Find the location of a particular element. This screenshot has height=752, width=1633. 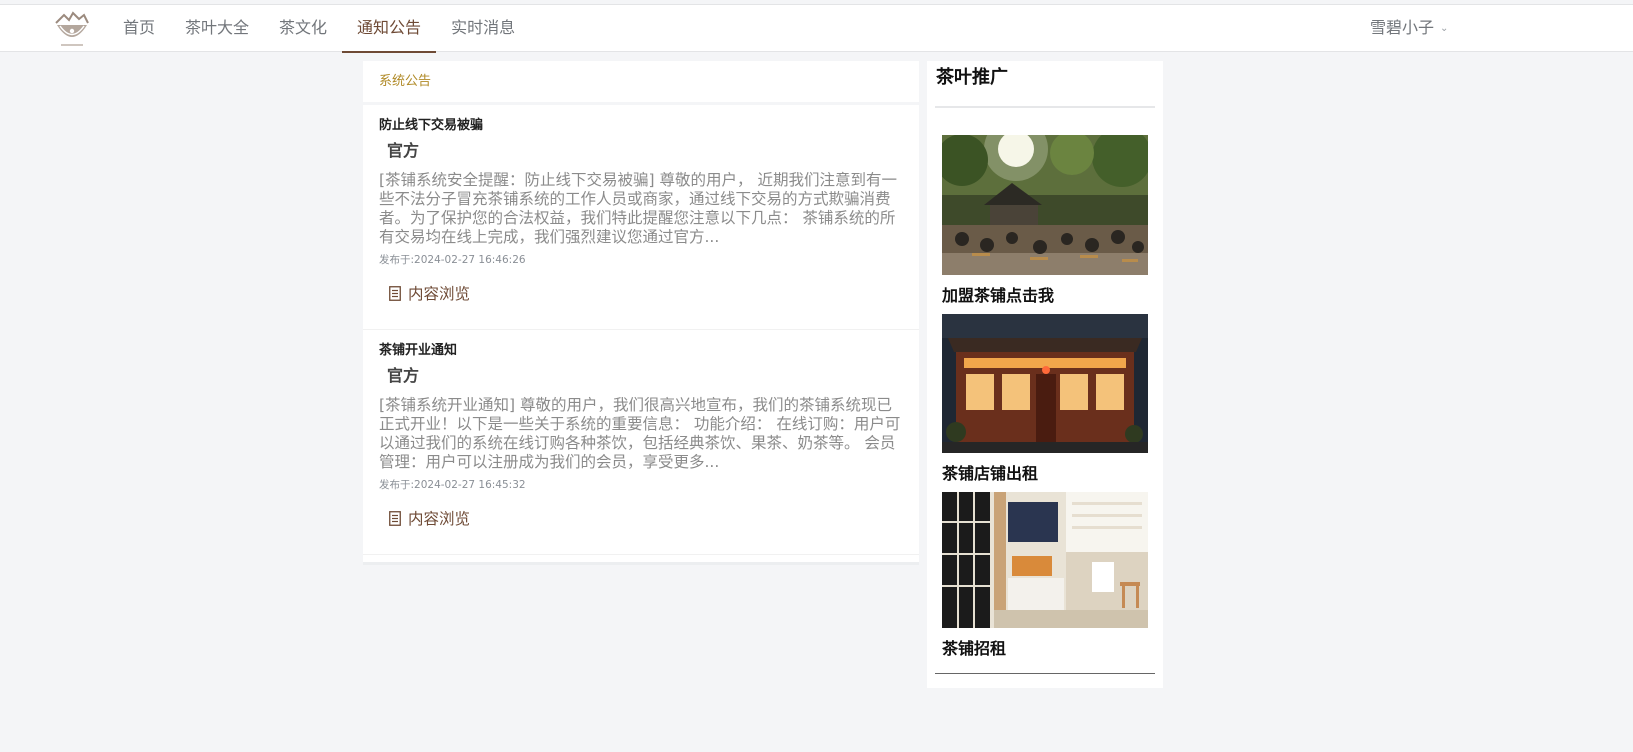

promo-sidebar: 茶叶推广 加盟茶铺点击我 茶铺店铺出租 茶铺招租 is located at coordinates (1045, 374).